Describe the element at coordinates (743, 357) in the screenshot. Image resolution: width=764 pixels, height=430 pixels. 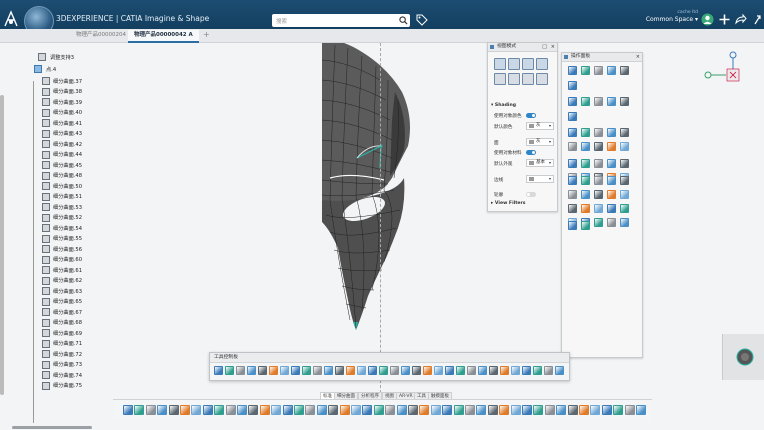
I see `model-thumbnail` at that location.